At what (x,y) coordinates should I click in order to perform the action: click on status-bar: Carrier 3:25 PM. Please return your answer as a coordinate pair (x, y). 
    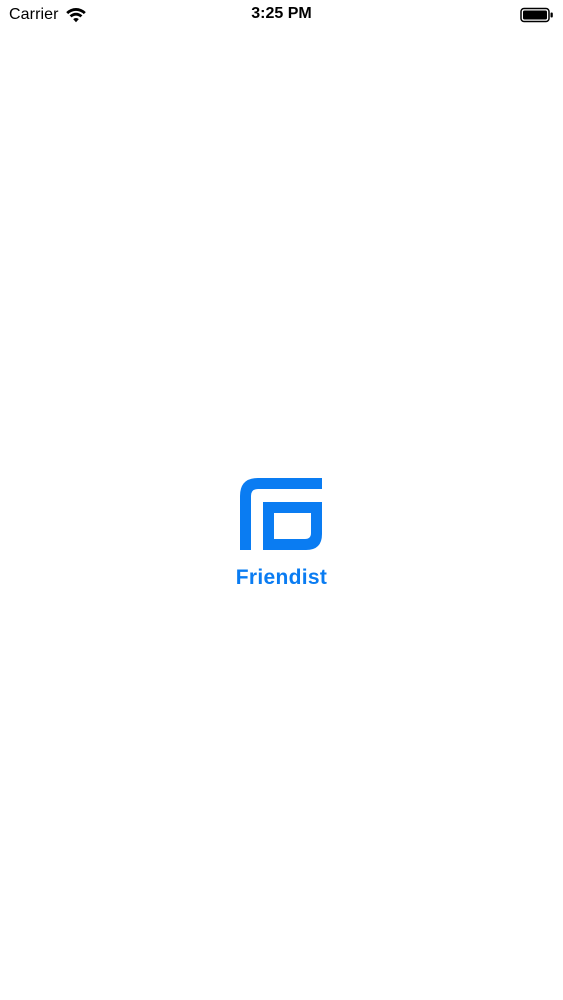
    Looking at the image, I should click on (281, 15).